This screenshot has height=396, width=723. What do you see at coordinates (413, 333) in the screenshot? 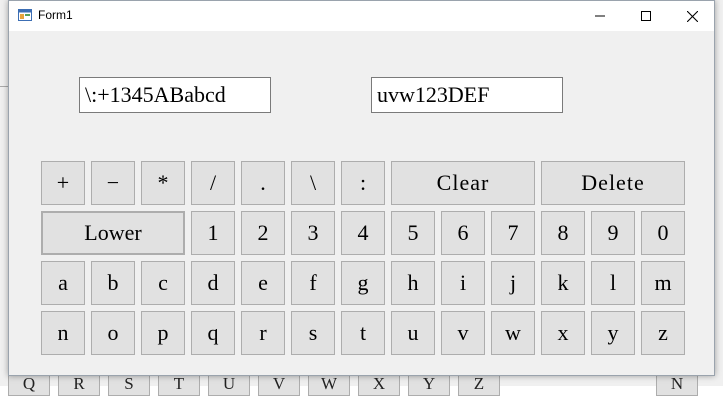
I see `key-u: u` at bounding box center [413, 333].